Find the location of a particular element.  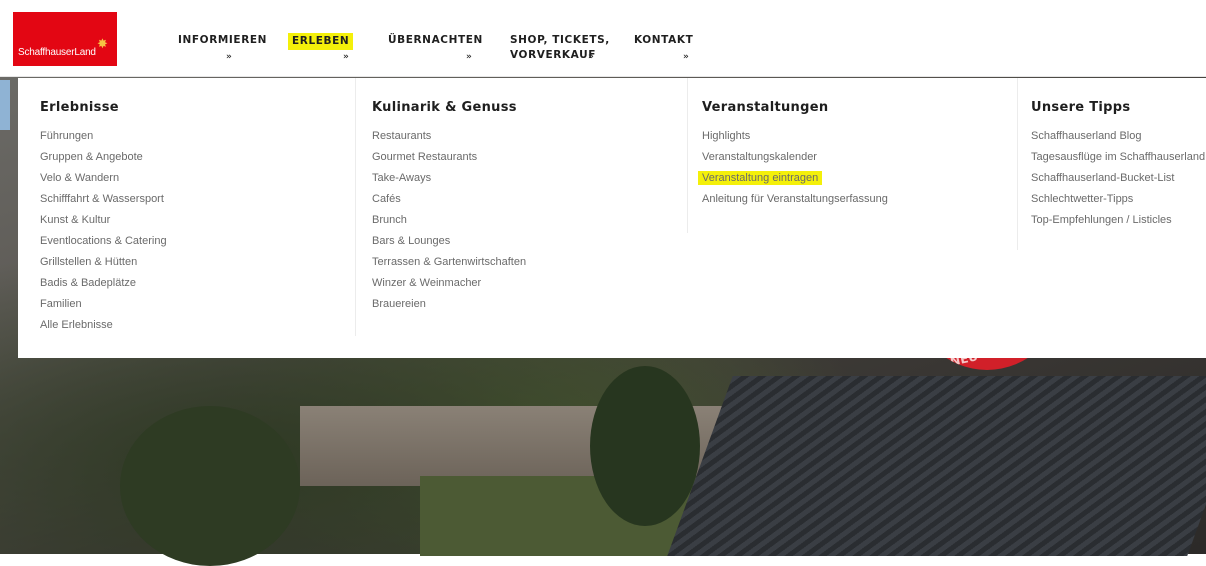

nav-shop-tickets: SHOP, TICKETS, VORVERKAUF » is located at coordinates (560, 48).